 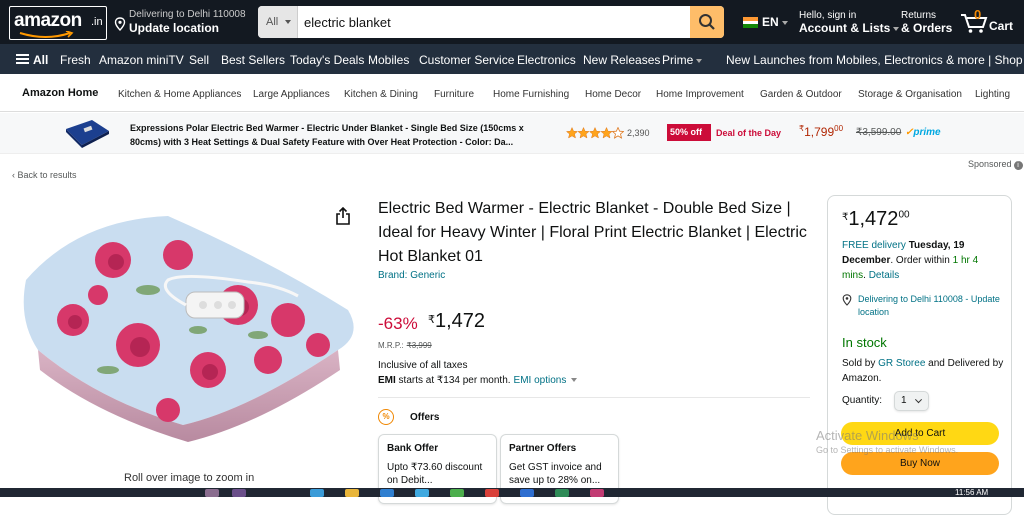 I want to click on search-category-label: All, so click(x=272, y=22).